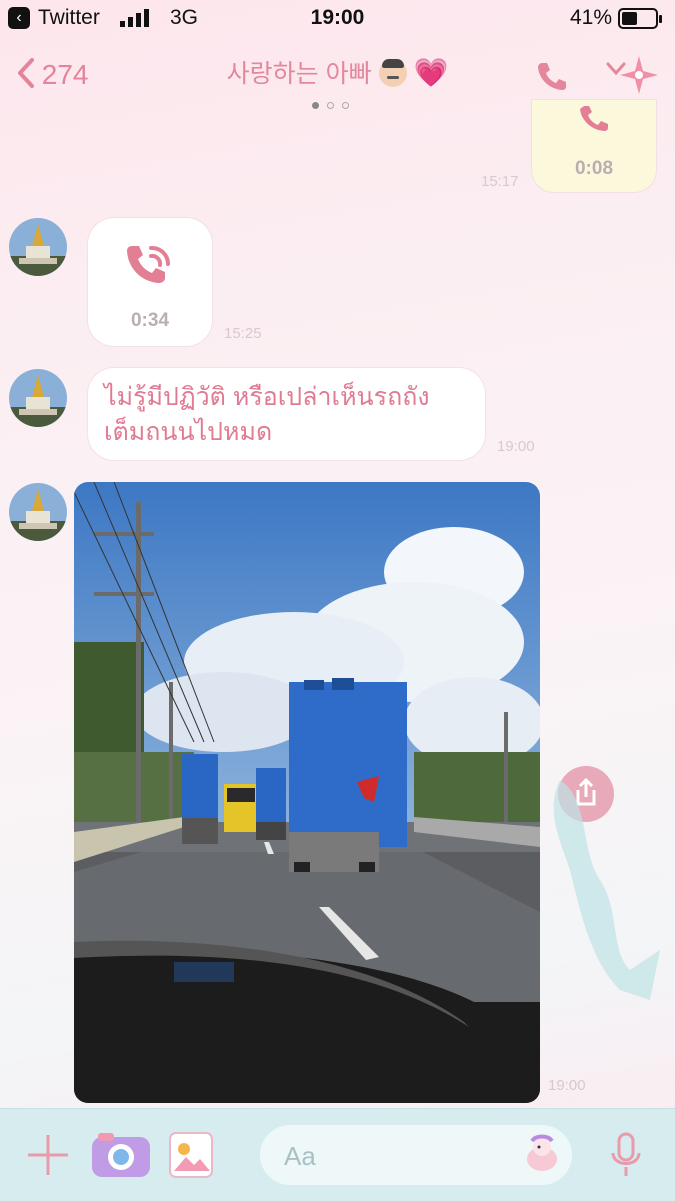  Describe the element at coordinates (121, 1155) in the screenshot. I see `camera-icon` at that location.